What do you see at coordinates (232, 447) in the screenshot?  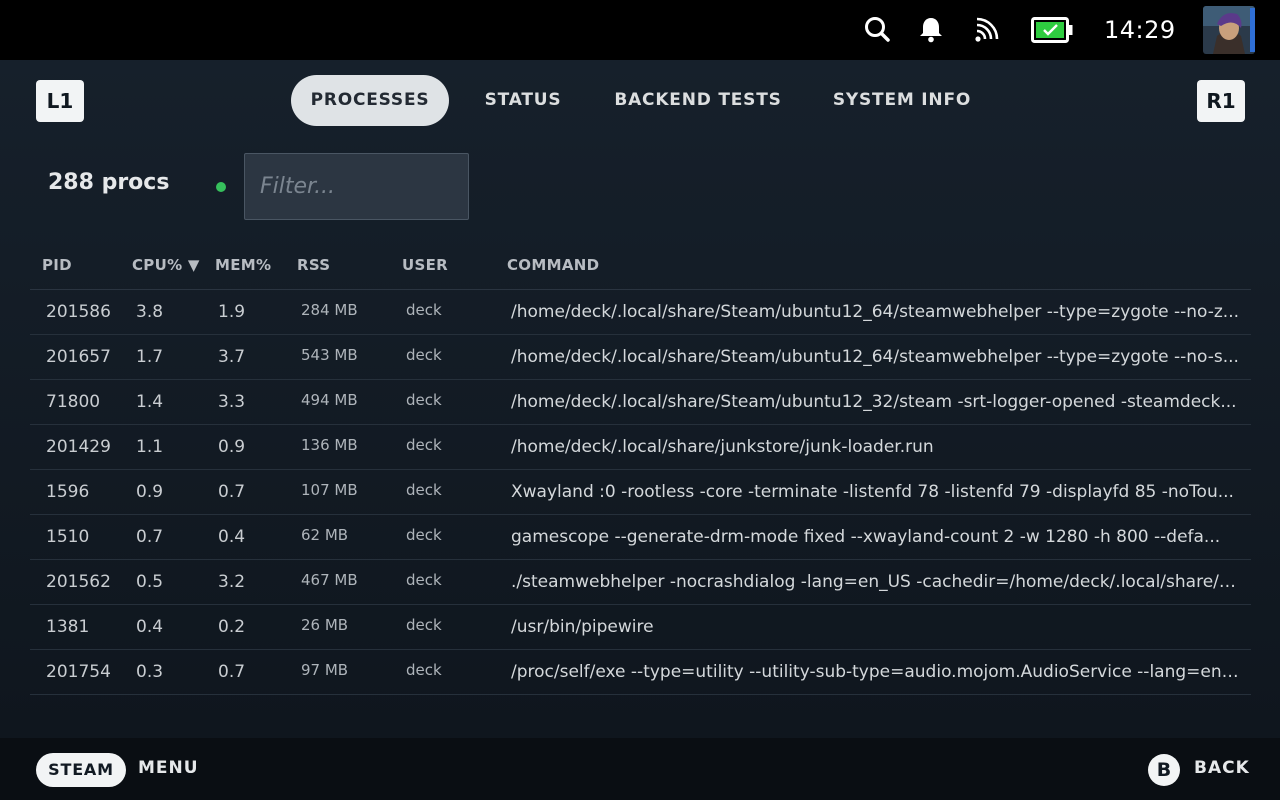 I see `cell-mem: 0.9` at bounding box center [232, 447].